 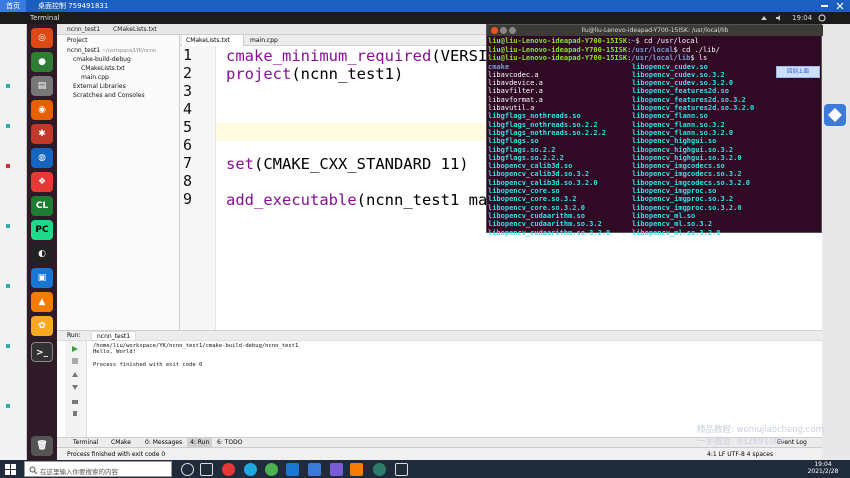 What do you see at coordinates (109, 95) in the screenshot?
I see `tree-item-scratches: Scratches and Consoles` at bounding box center [109, 95].